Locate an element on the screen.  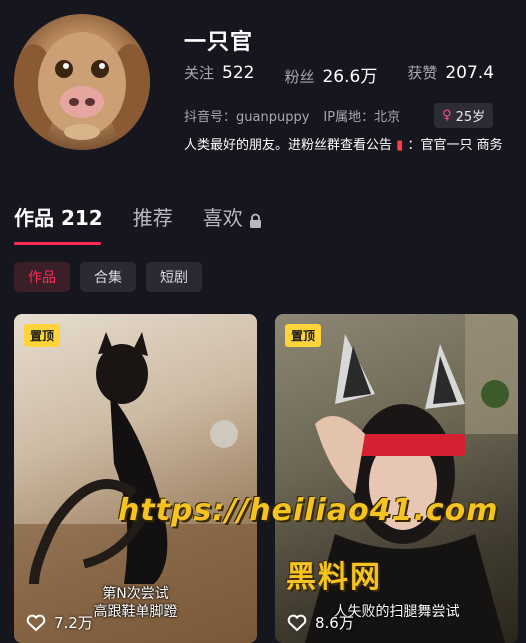
age-value: 25岁 is located at coordinates (470, 117).